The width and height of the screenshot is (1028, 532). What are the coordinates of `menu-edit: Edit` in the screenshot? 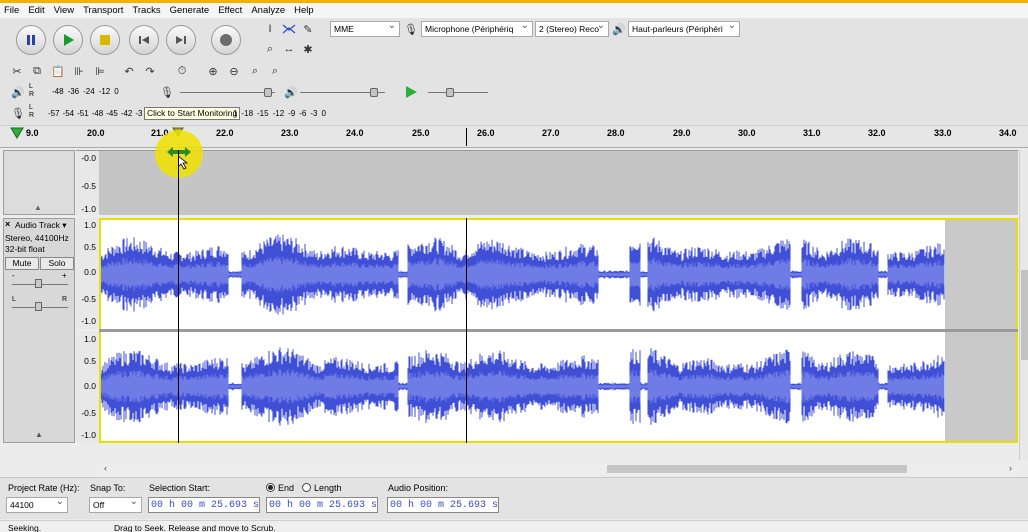 It's located at (36, 10).